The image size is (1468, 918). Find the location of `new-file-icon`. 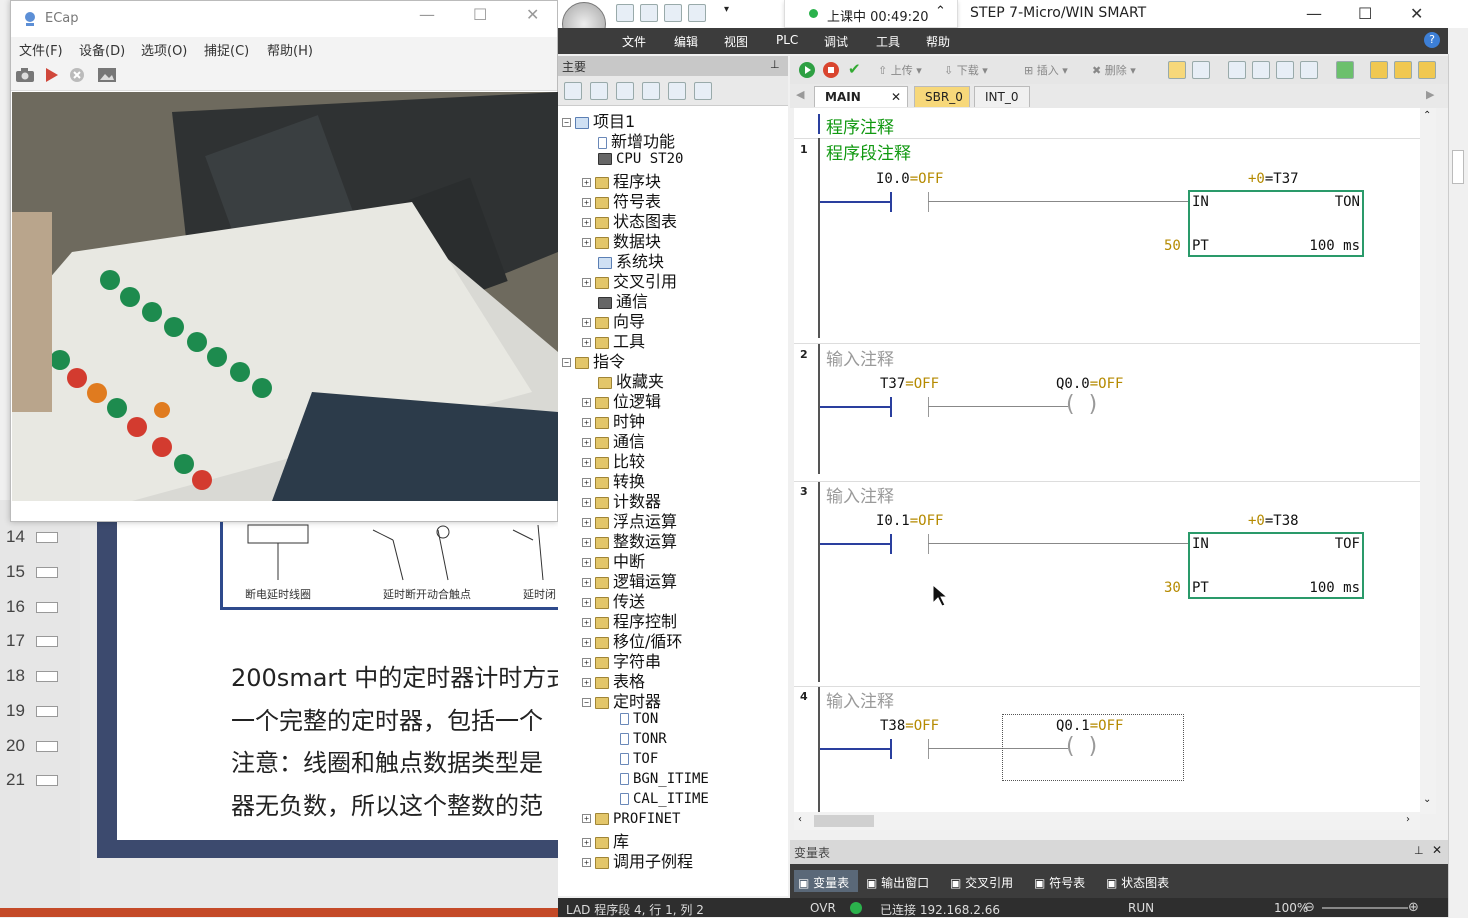

new-file-icon is located at coordinates (625, 13).